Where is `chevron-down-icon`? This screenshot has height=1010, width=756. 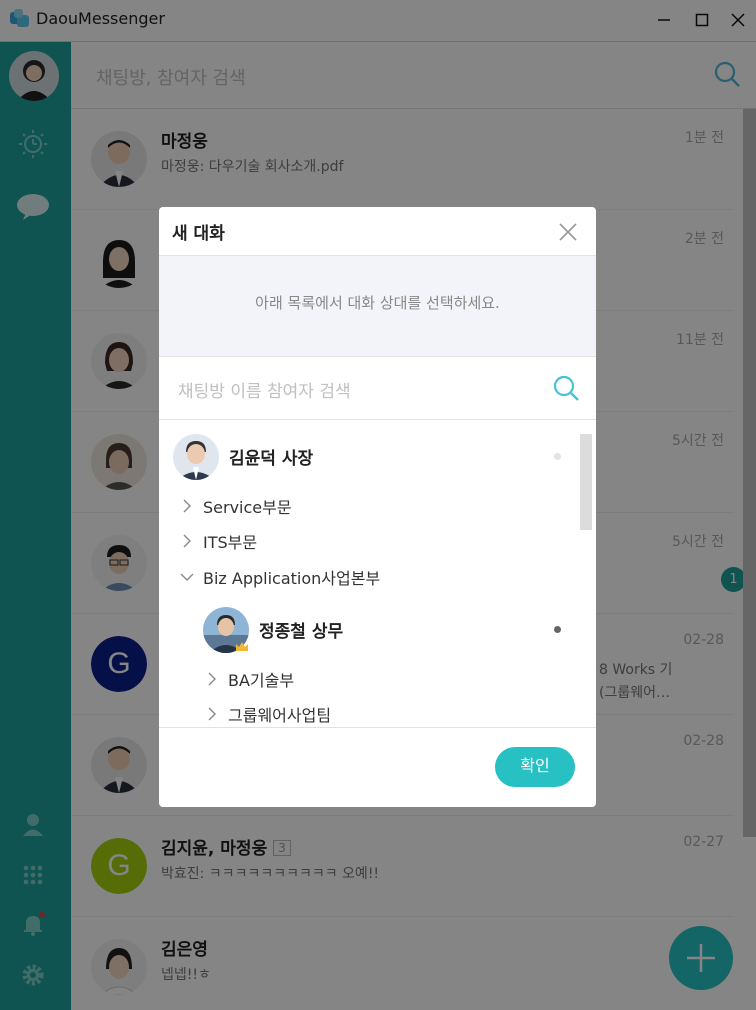 chevron-down-icon is located at coordinates (187, 577).